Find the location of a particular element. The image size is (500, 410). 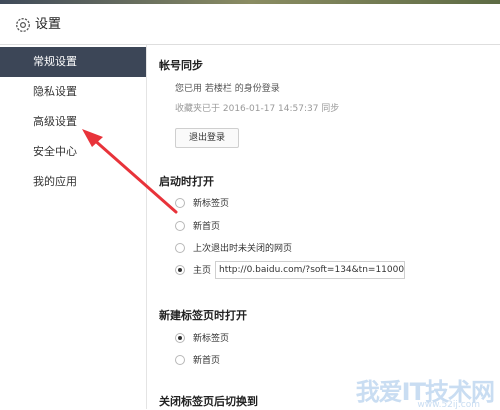

homepage-url-input: http://0.baidu.com/?soft=134&tn=11000 is located at coordinates (310, 270).